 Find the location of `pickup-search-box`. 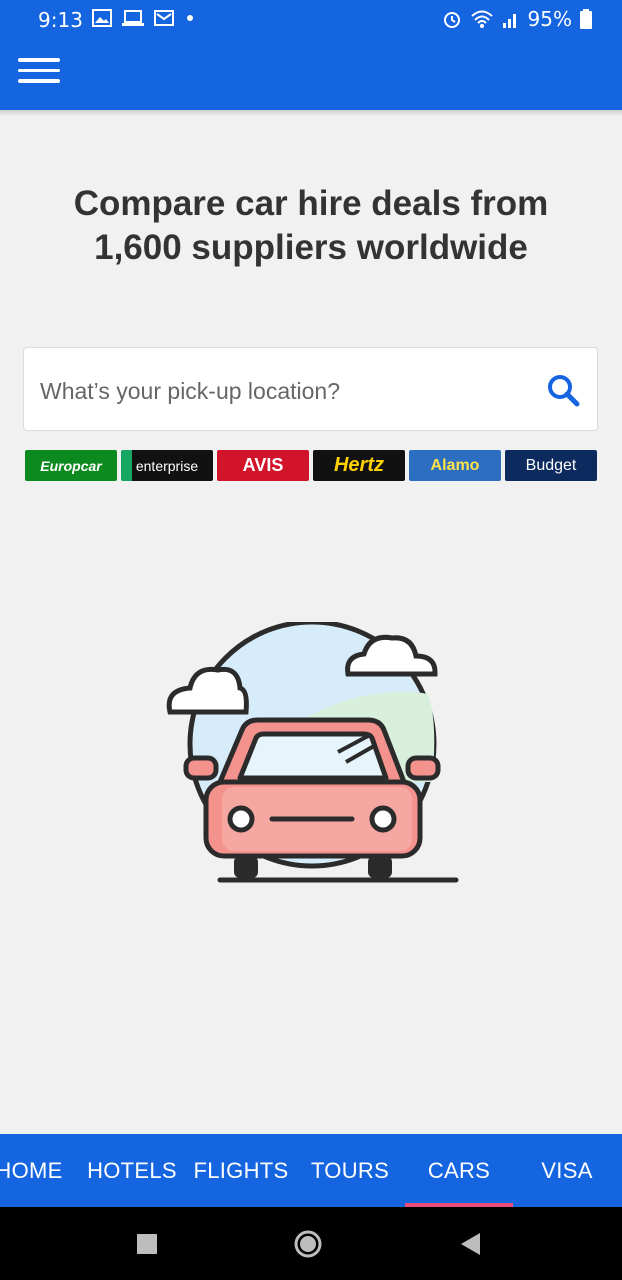

pickup-search-box is located at coordinates (310, 389).